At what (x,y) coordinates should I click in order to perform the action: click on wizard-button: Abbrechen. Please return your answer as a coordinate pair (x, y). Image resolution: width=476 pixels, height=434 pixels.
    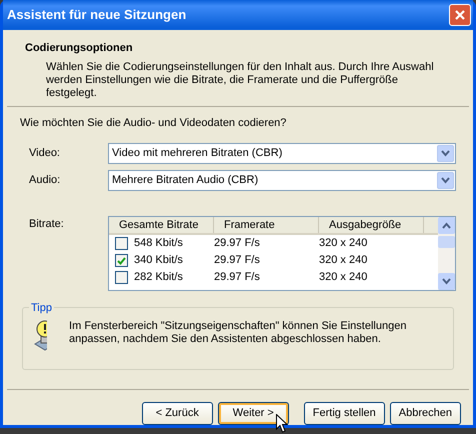
    Looking at the image, I should click on (425, 413).